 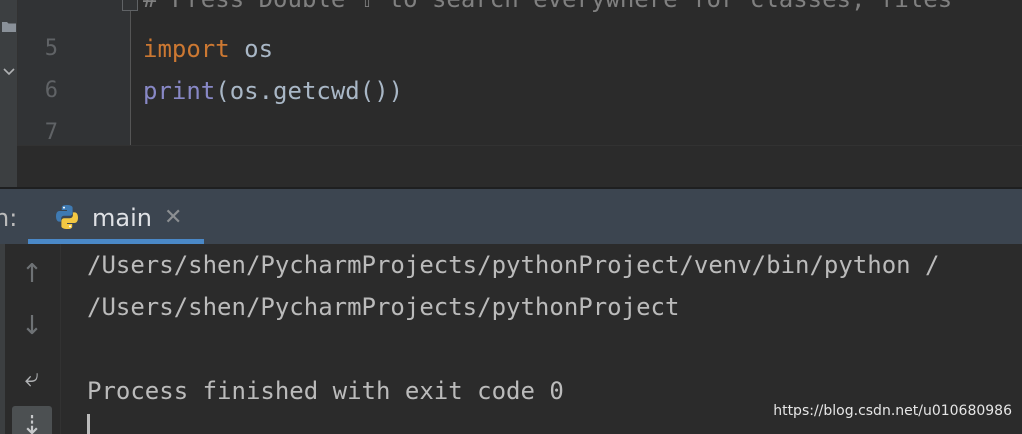 I want to click on code-line: print(os.getcwd()), so click(x=273, y=91).